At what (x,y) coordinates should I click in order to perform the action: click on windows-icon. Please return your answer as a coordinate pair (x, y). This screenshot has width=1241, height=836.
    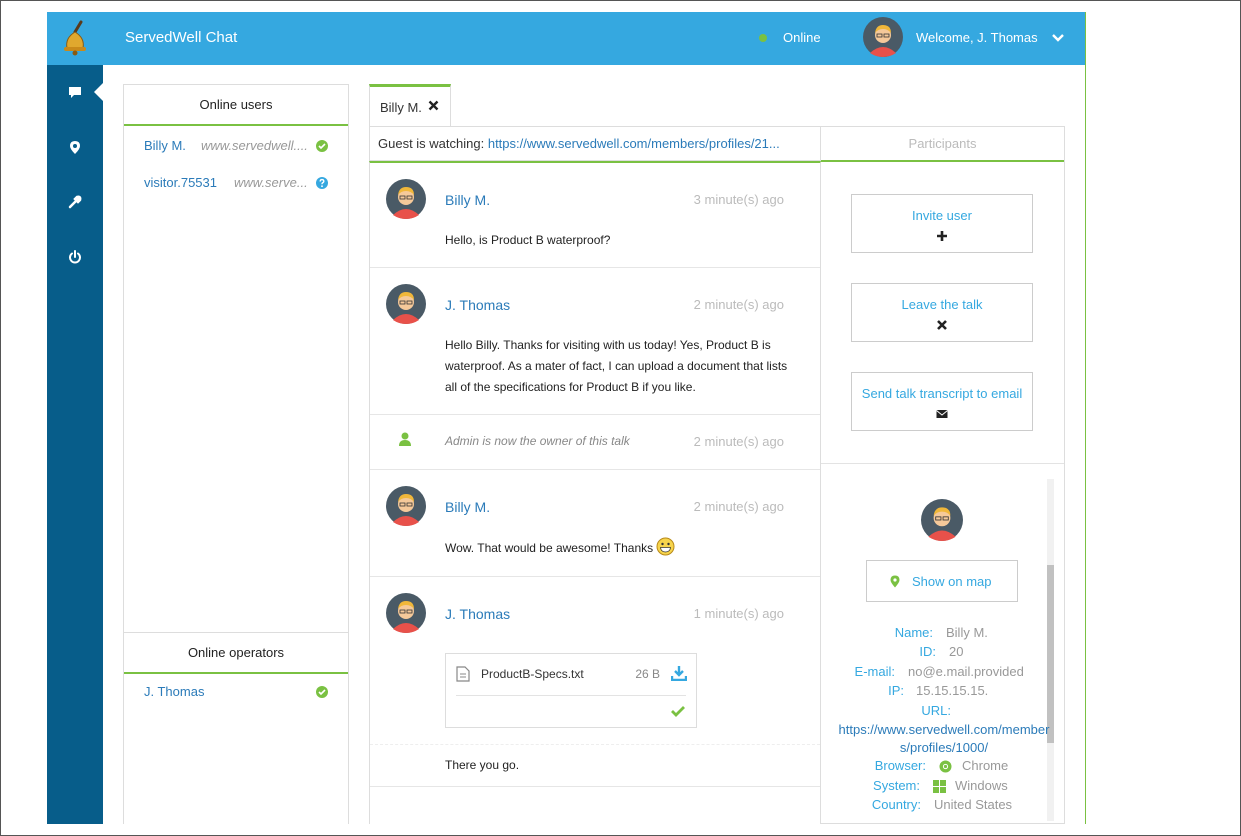
    Looking at the image, I should click on (939, 786).